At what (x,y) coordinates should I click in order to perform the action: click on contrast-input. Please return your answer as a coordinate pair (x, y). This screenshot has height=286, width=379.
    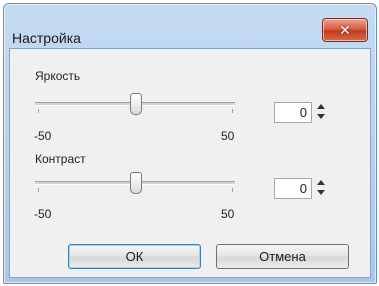
    Looking at the image, I should click on (293, 188).